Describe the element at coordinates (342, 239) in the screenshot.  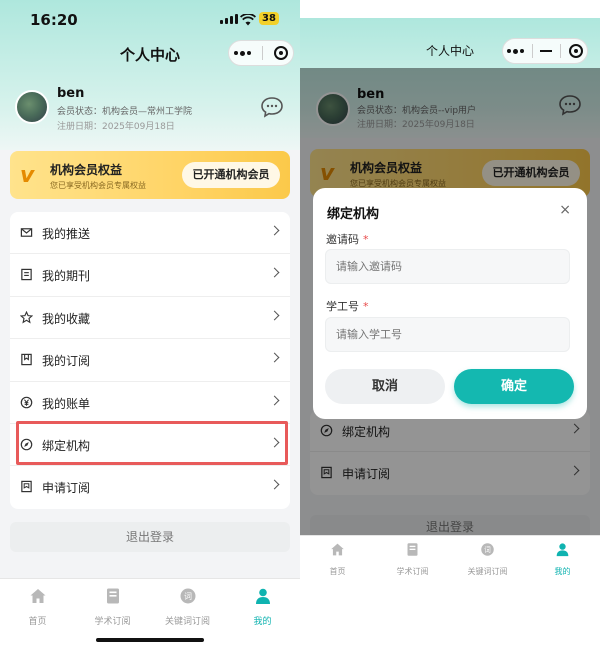
I see `invite-code-label-text: 邀请码` at that location.